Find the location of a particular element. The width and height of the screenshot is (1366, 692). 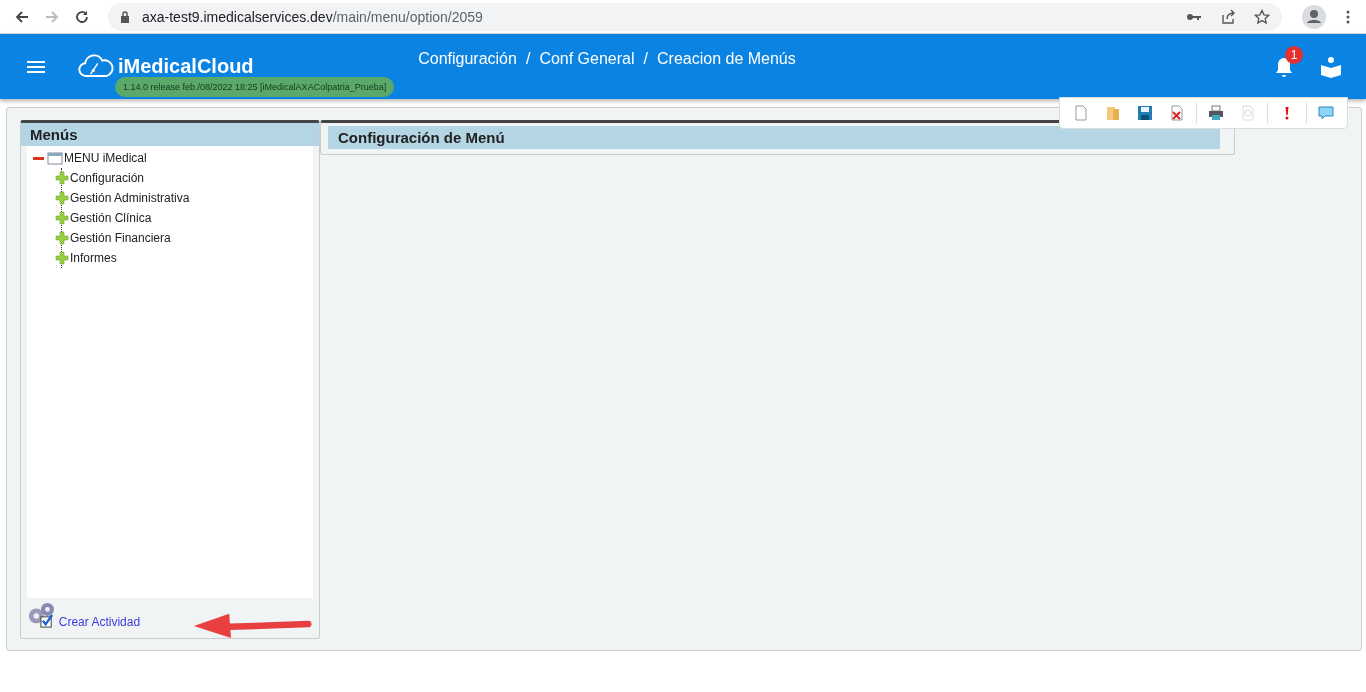

breadcrumb-item: Creacion de Menús is located at coordinates (726, 58).